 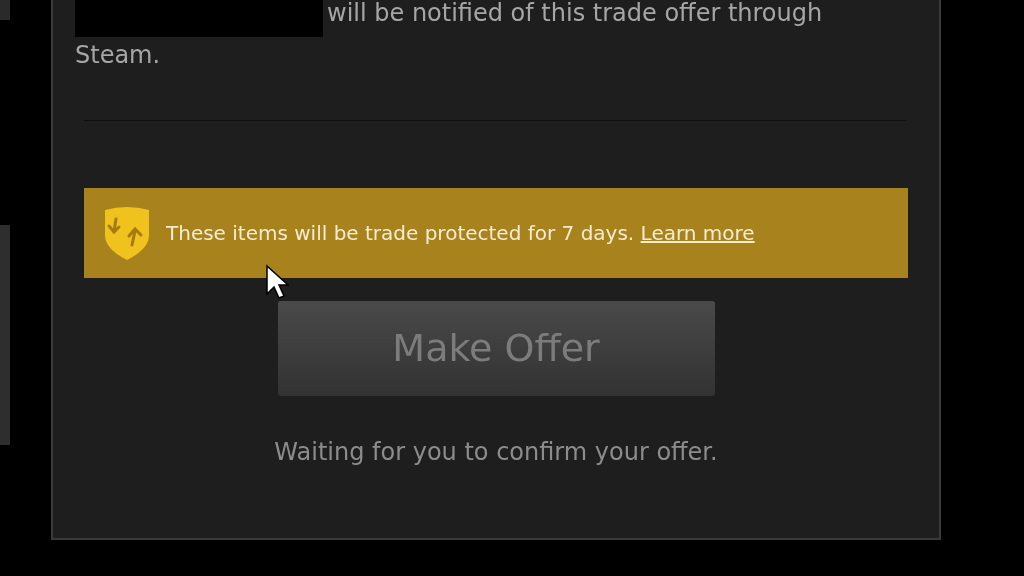 I want to click on banner-text: These items will be trade protected for 7 days. Learn more, so click(x=460, y=233).